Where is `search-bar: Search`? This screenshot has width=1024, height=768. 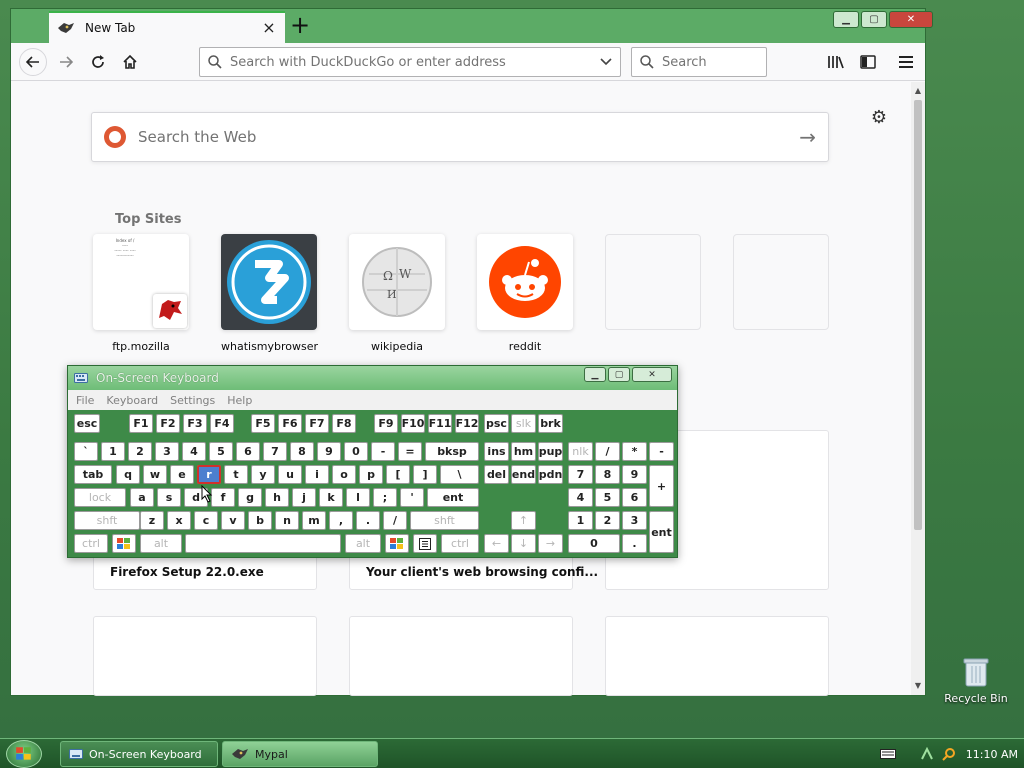
search-bar: Search is located at coordinates (699, 62).